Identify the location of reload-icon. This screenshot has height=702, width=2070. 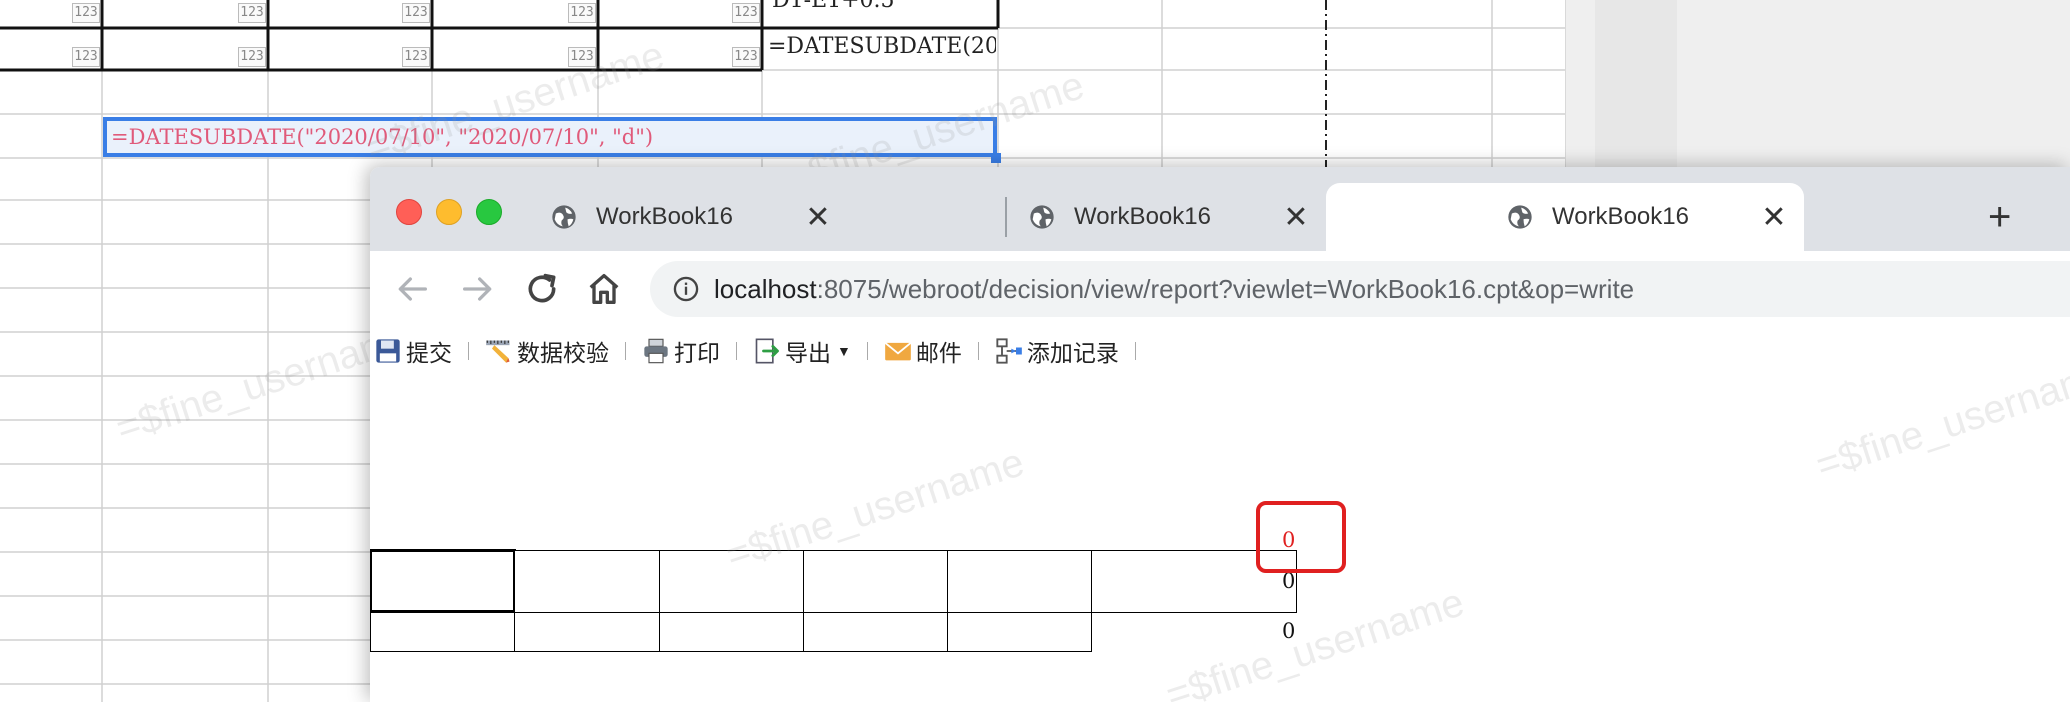
(542, 289).